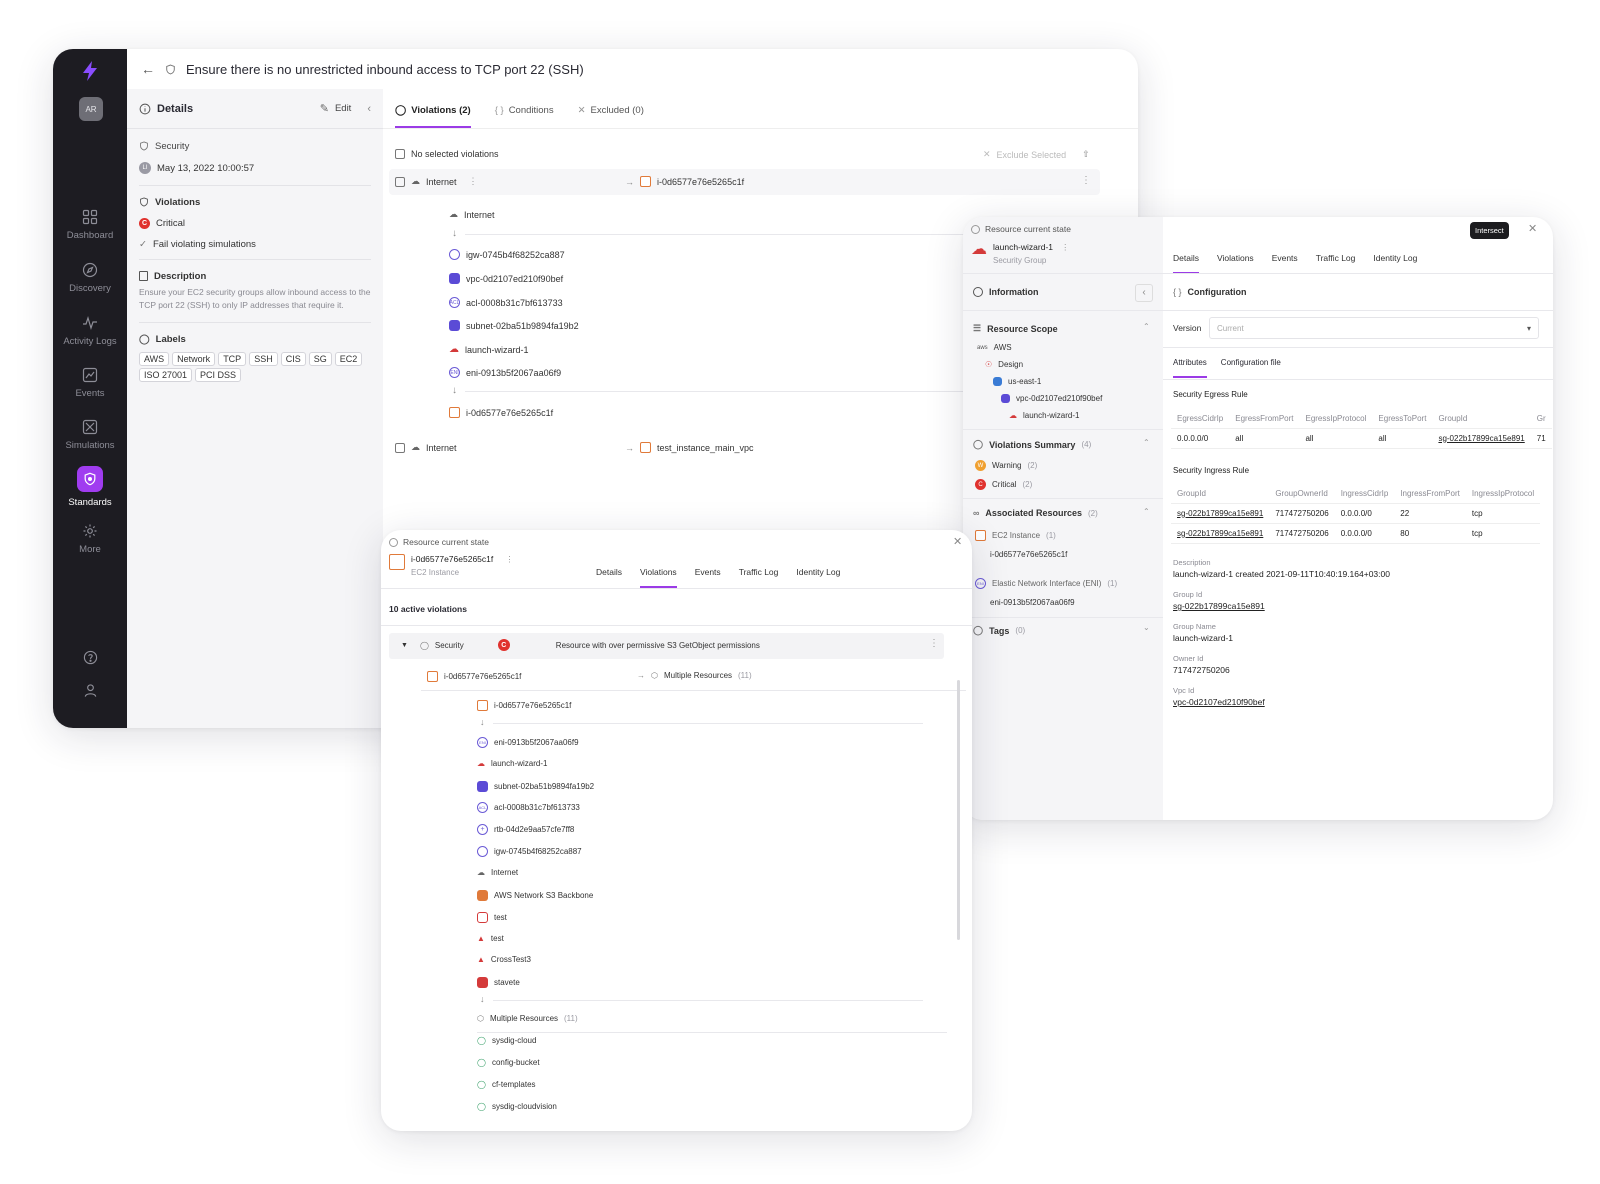 Image resolution: width=1600 pixels, height=1184 pixels. What do you see at coordinates (1015, 328) in the screenshot?
I see `scope-header: ☰ Resource Scope` at bounding box center [1015, 328].